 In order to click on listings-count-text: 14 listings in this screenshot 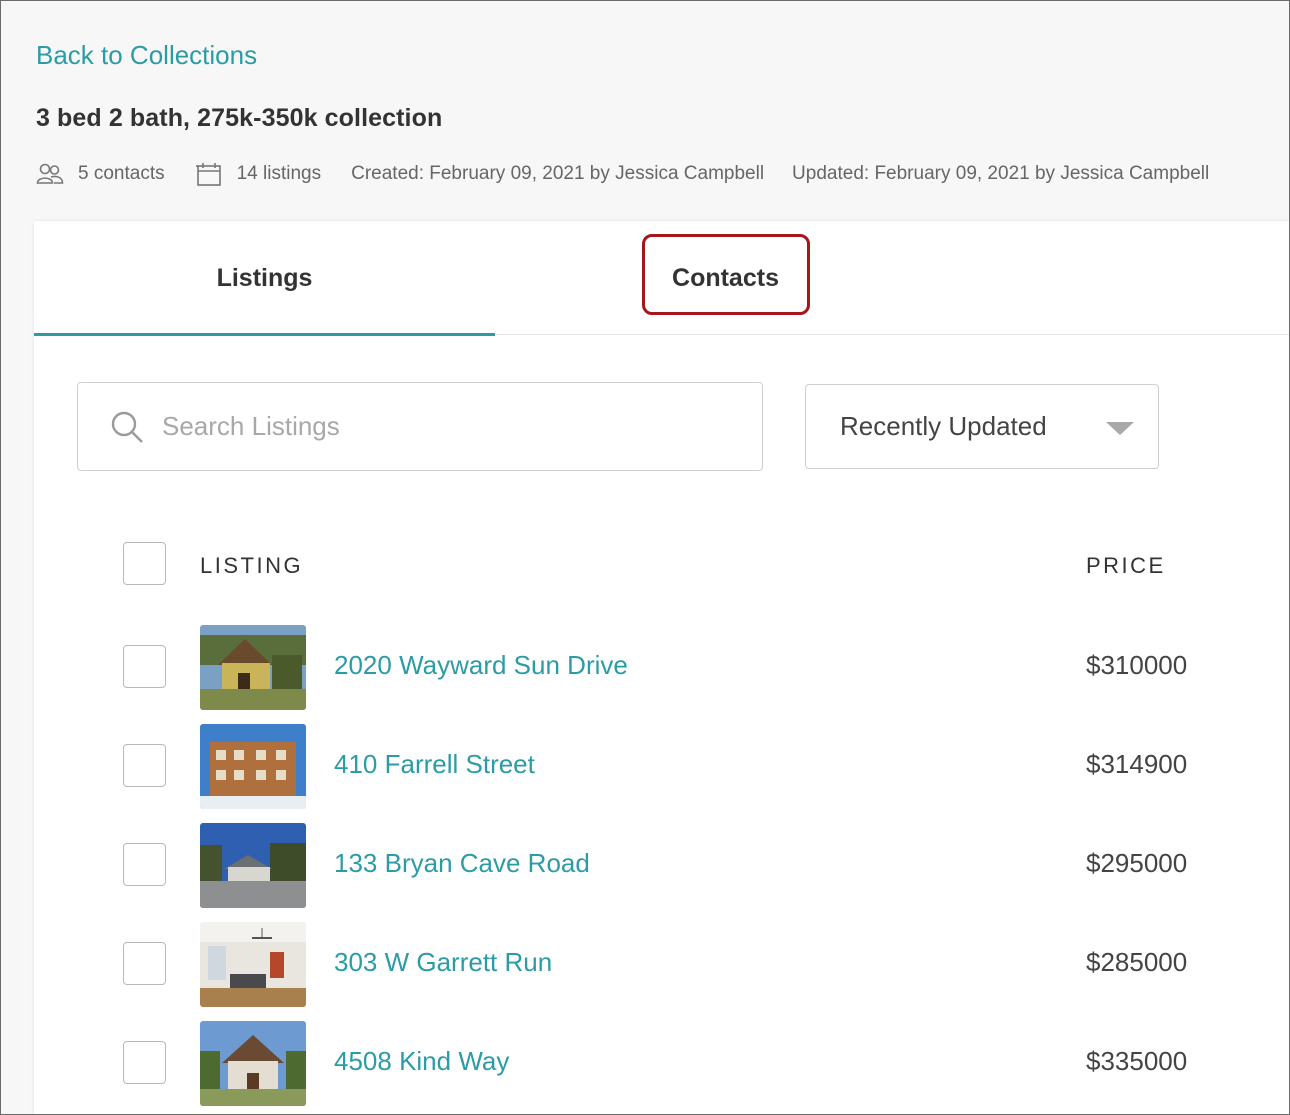, I will do `click(279, 173)`.